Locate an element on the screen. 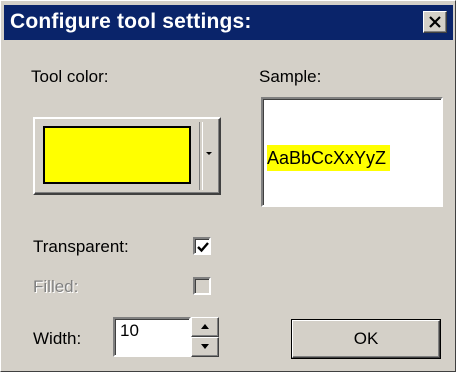 This screenshot has width=456, height=372. sample-label: Sample: is located at coordinates (290, 76).